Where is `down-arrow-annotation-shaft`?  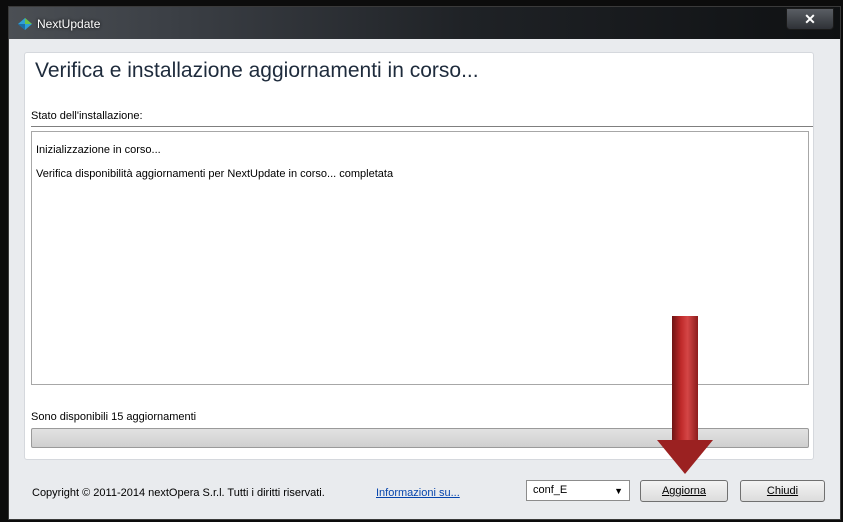
down-arrow-annotation-shaft is located at coordinates (685, 379).